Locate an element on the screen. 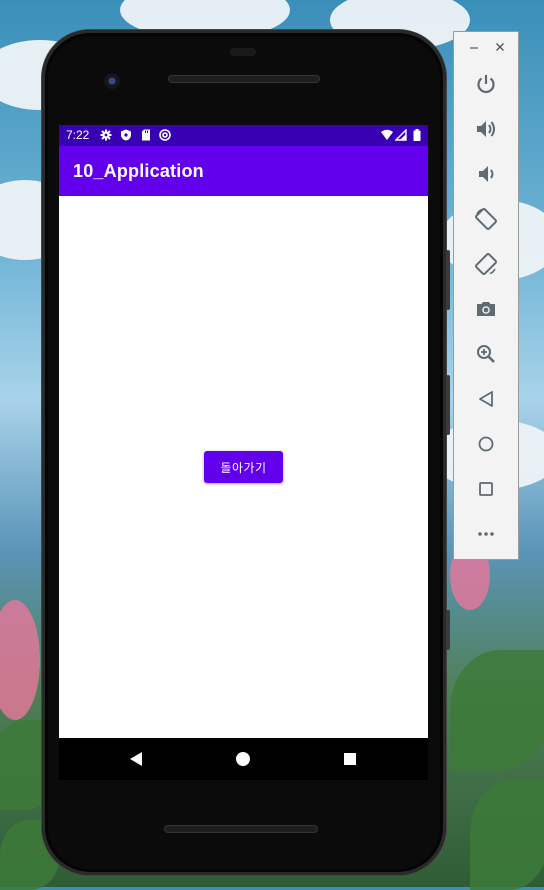 The width and height of the screenshot is (544, 890). status-bar: 7:22 is located at coordinates (243, 135).